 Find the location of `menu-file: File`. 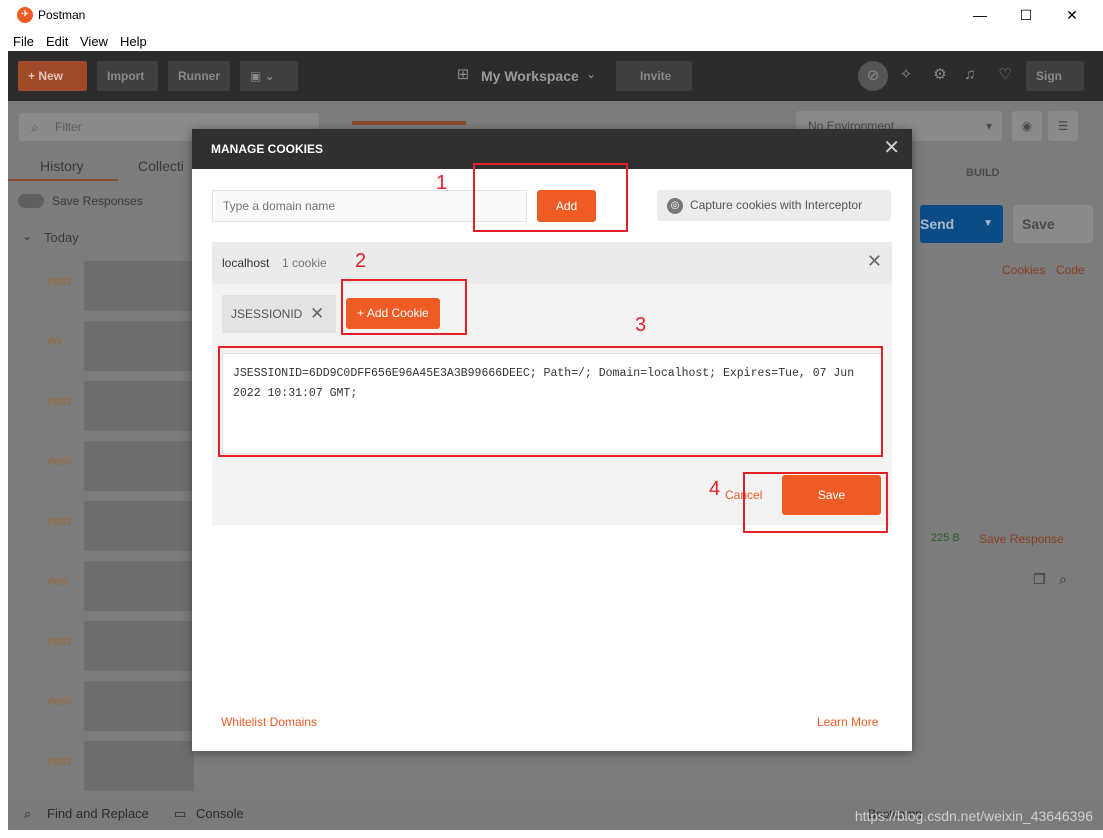

menu-file: File is located at coordinates (23, 41).